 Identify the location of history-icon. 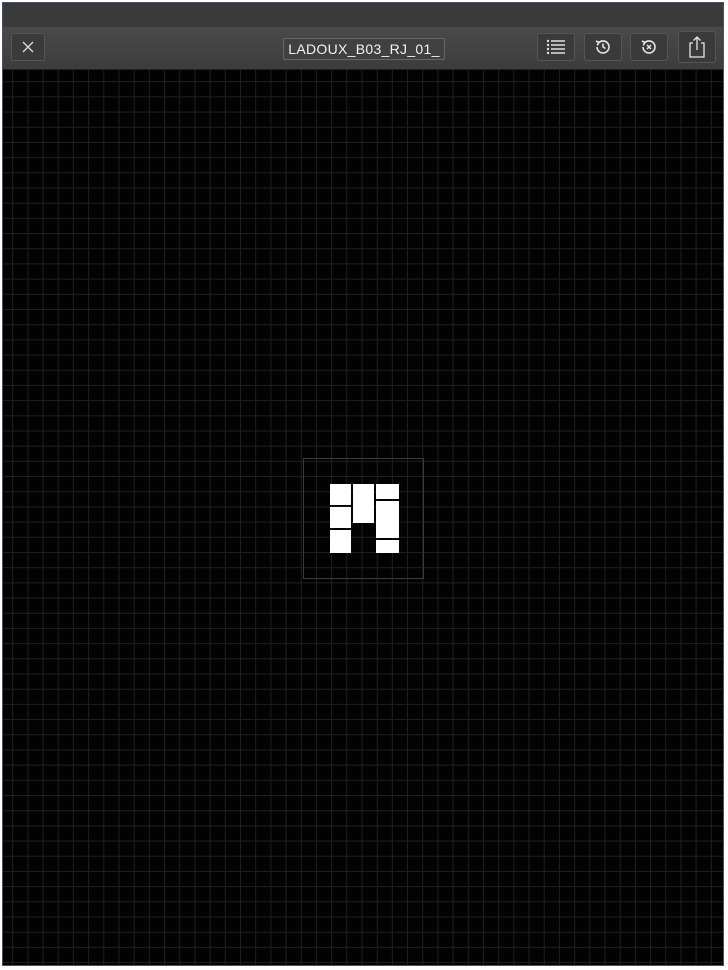
(603, 47).